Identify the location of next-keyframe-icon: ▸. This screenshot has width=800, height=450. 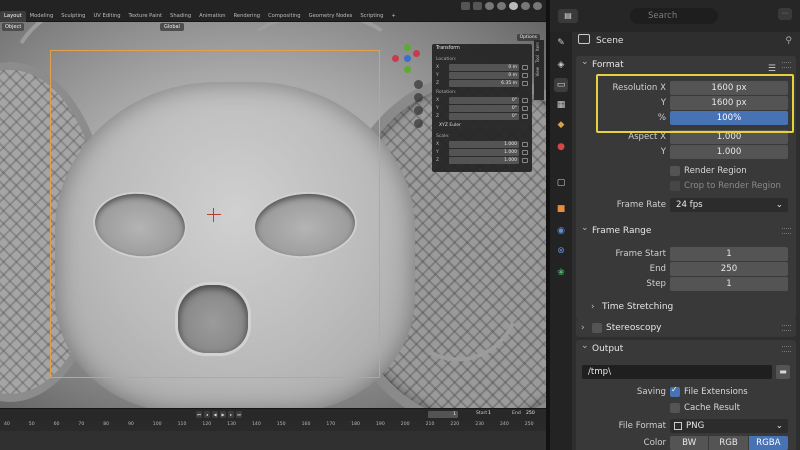
(231, 414).